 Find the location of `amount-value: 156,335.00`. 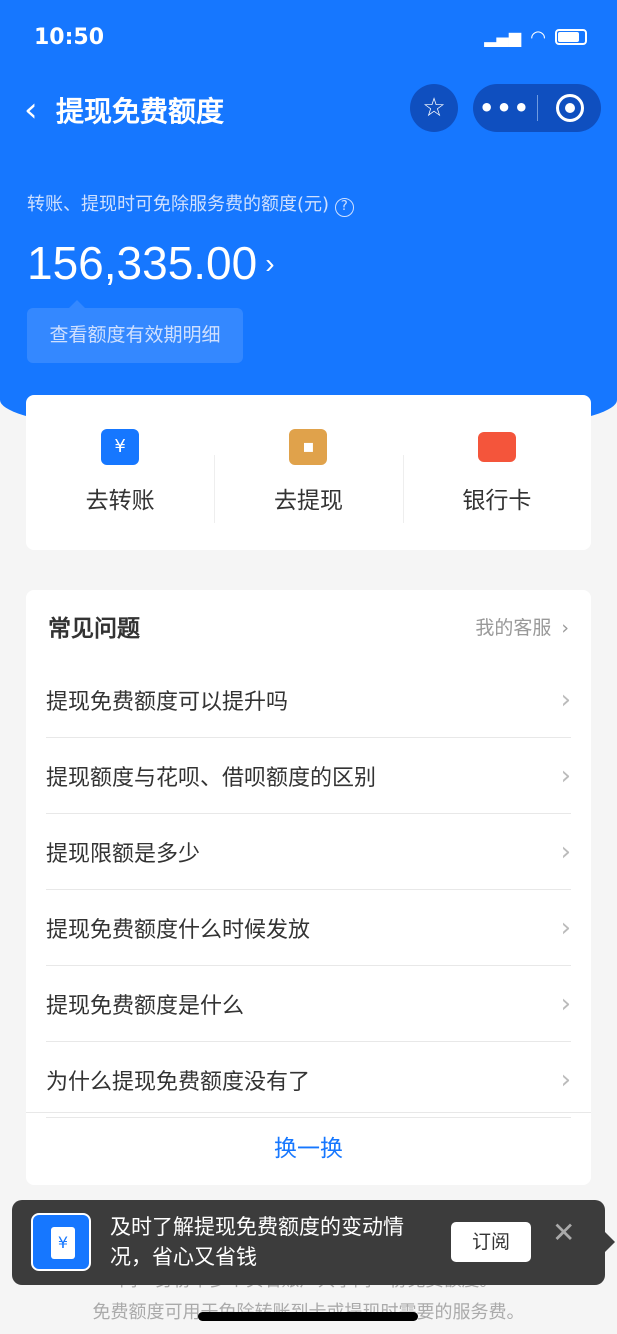

amount-value: 156,335.00 is located at coordinates (142, 263).